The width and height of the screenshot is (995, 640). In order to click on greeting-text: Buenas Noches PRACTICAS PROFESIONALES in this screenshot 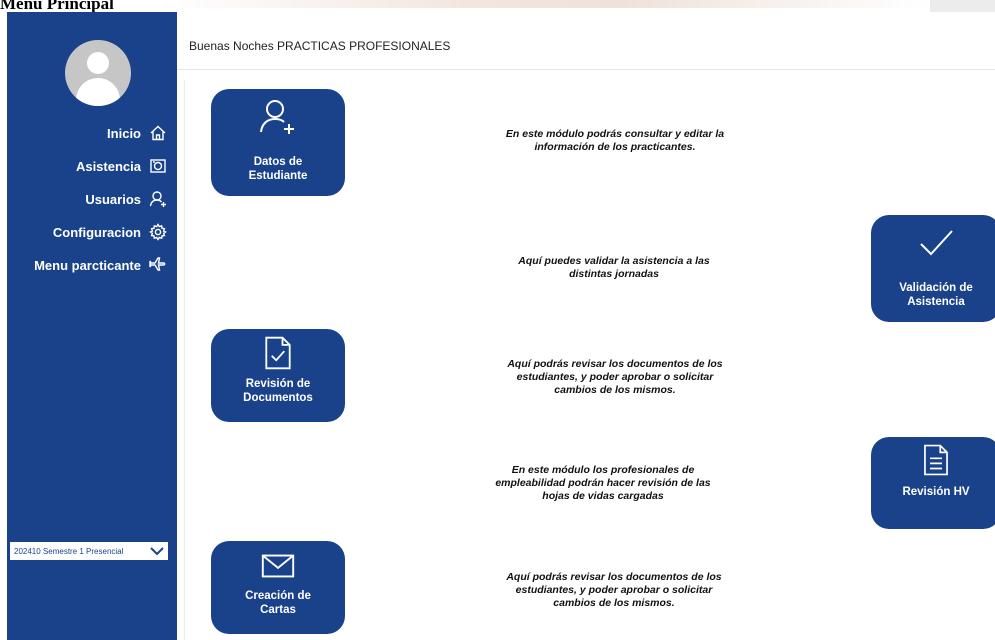, I will do `click(320, 46)`.